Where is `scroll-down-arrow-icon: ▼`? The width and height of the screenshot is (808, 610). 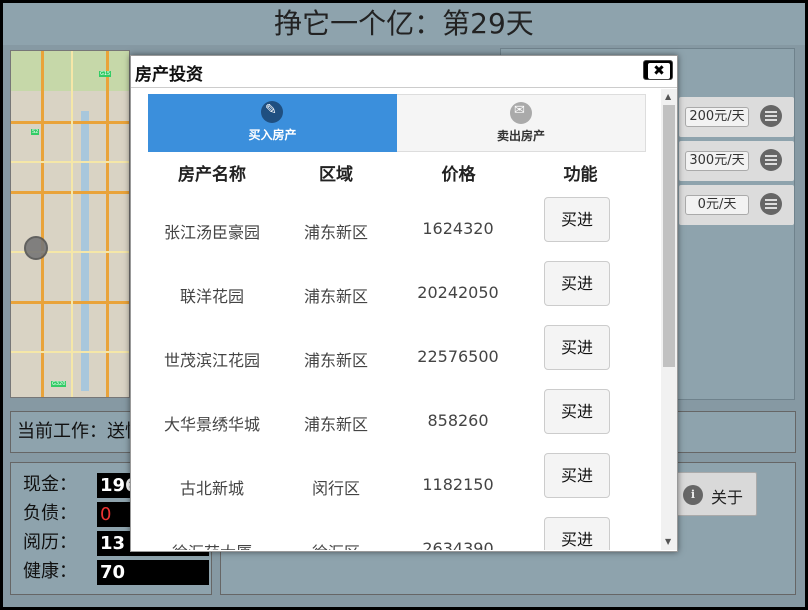
scroll-down-arrow-icon: ▼ is located at coordinates (668, 541).